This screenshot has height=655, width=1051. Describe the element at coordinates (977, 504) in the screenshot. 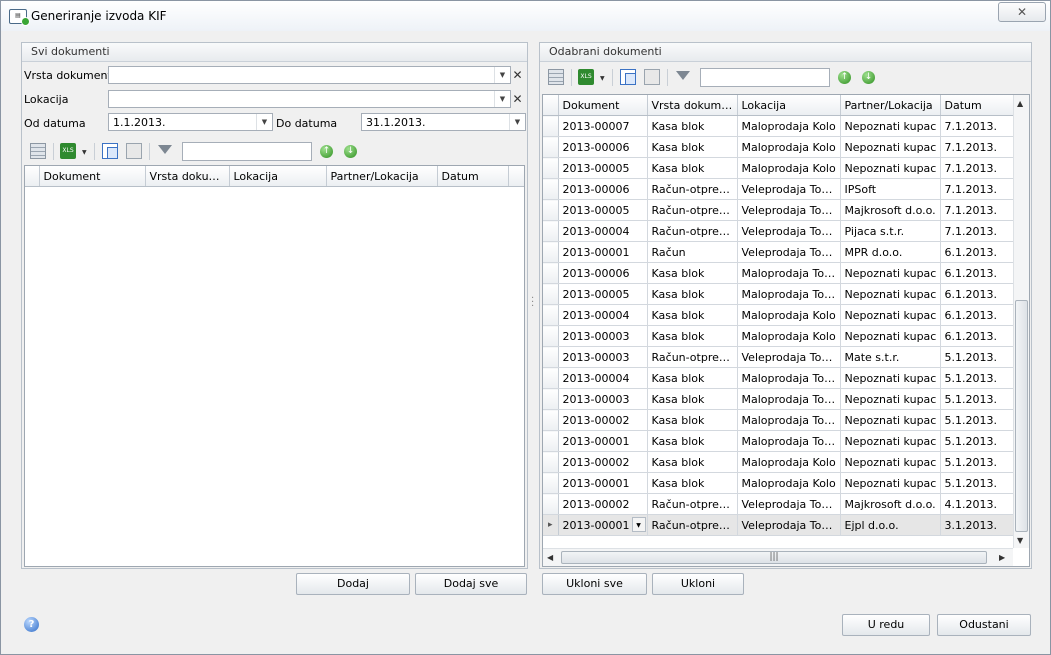

I see `table-cell: 4.1.2013.` at that location.